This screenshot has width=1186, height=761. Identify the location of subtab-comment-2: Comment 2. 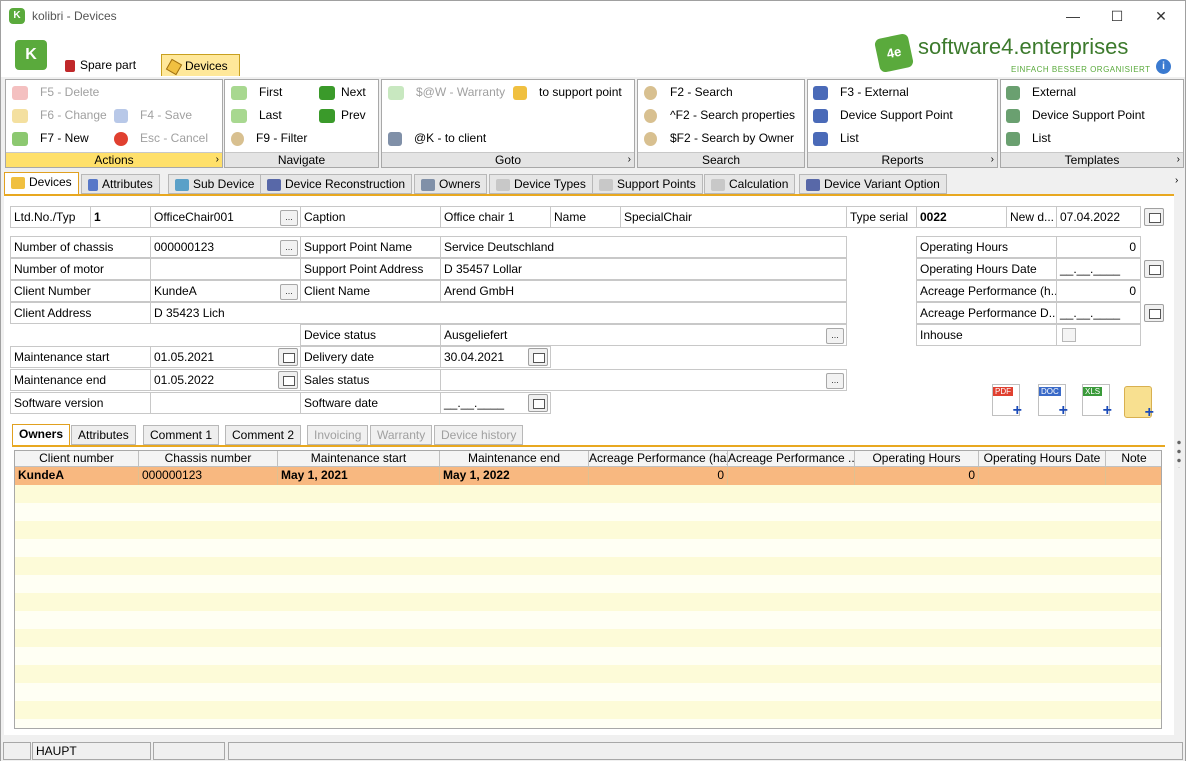
(263, 435).